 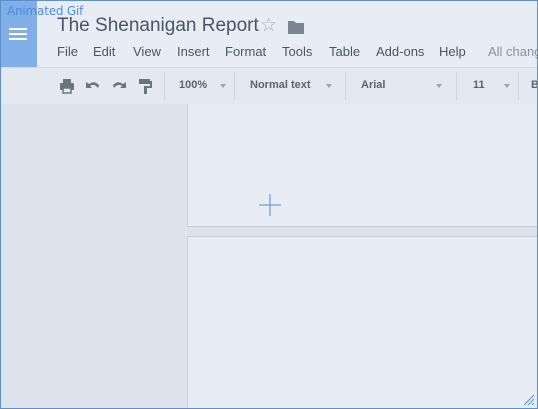 What do you see at coordinates (268, 25) in the screenshot?
I see `star-icon: ☆` at bounding box center [268, 25].